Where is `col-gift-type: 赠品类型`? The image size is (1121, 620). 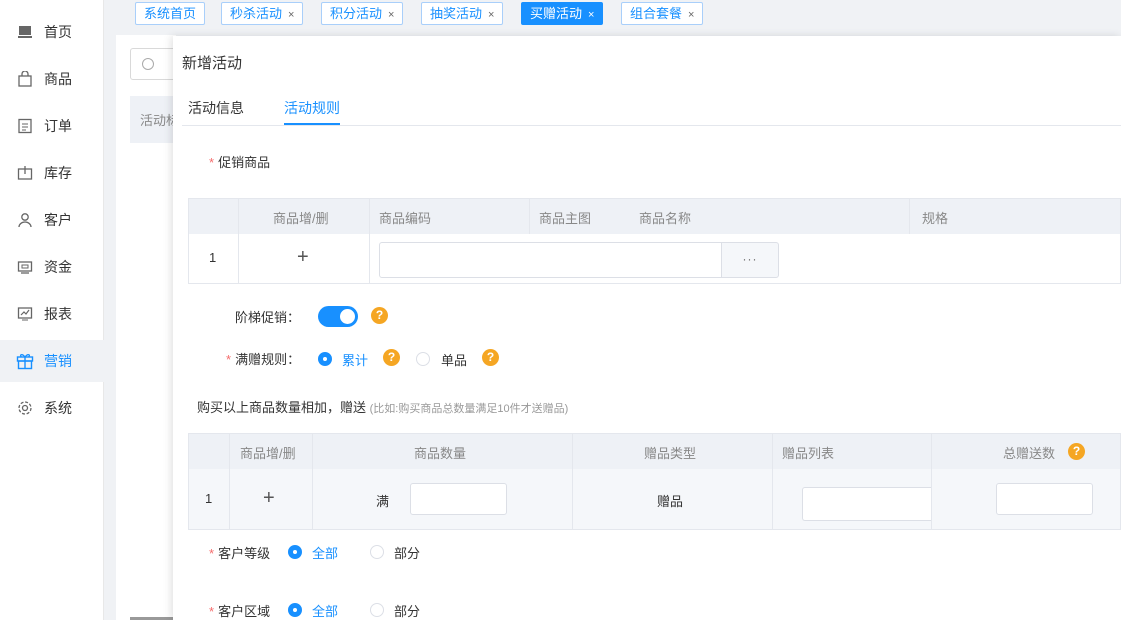
col-gift-type: 赠品类型 is located at coordinates (670, 453).